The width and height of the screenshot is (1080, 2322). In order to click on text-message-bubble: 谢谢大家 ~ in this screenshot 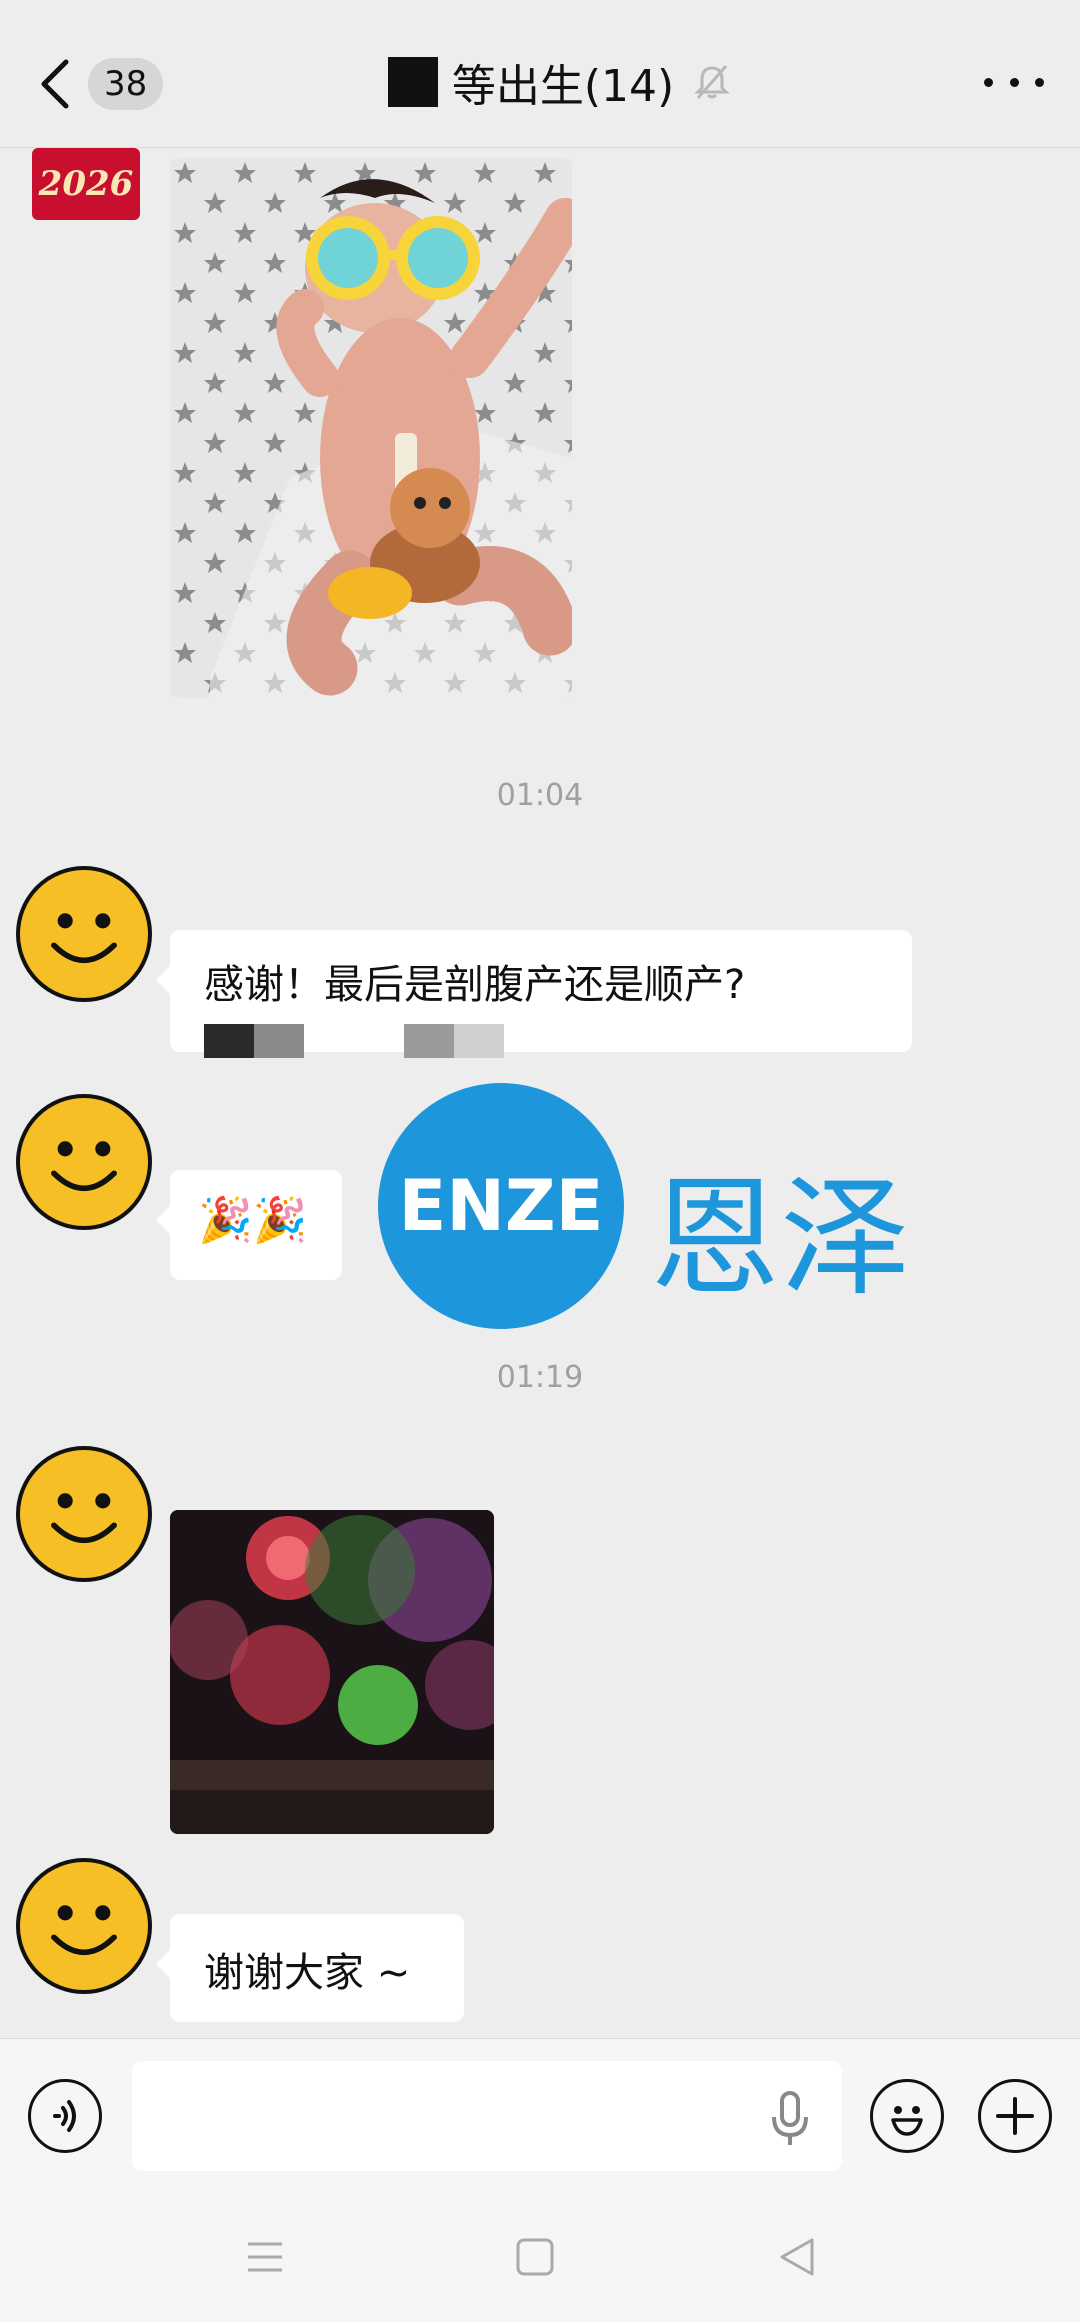, I will do `click(310, 1968)`.